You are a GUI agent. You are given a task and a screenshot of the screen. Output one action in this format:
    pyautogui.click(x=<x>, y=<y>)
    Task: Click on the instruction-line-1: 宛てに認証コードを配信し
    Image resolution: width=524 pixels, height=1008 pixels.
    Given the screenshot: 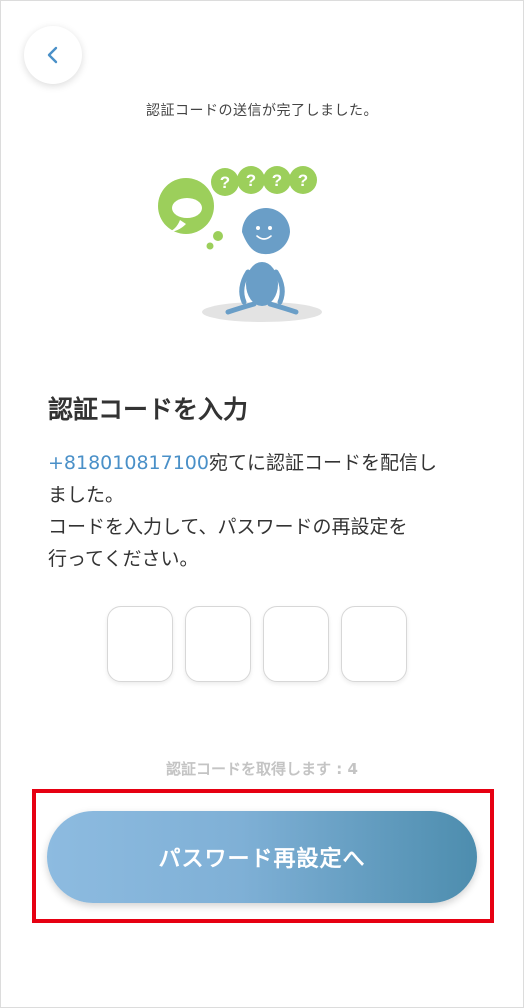 What is the action you would take?
    pyautogui.click(x=322, y=463)
    